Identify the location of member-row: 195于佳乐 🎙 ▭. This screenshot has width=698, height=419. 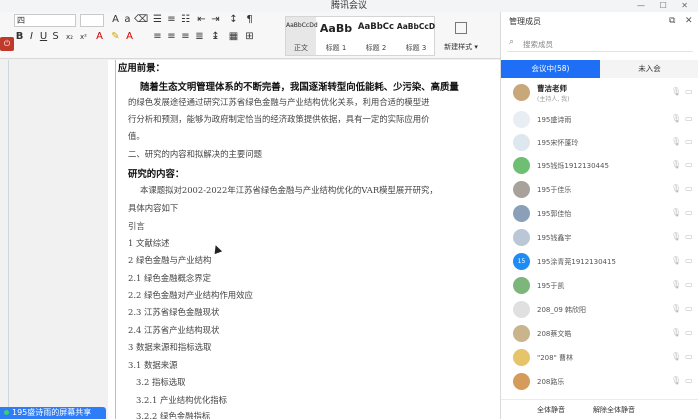
(599, 190).